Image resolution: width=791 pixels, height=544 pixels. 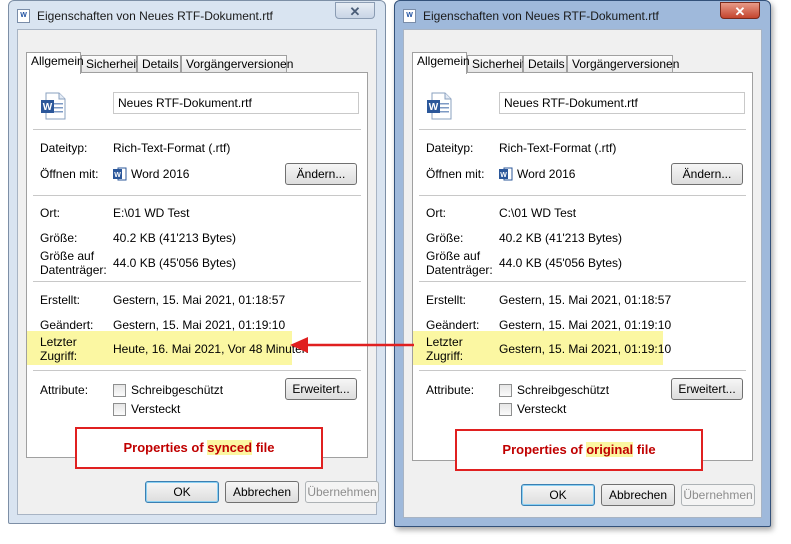 I want to click on annotation-box: Properties of synced file, so click(x=199, y=448).